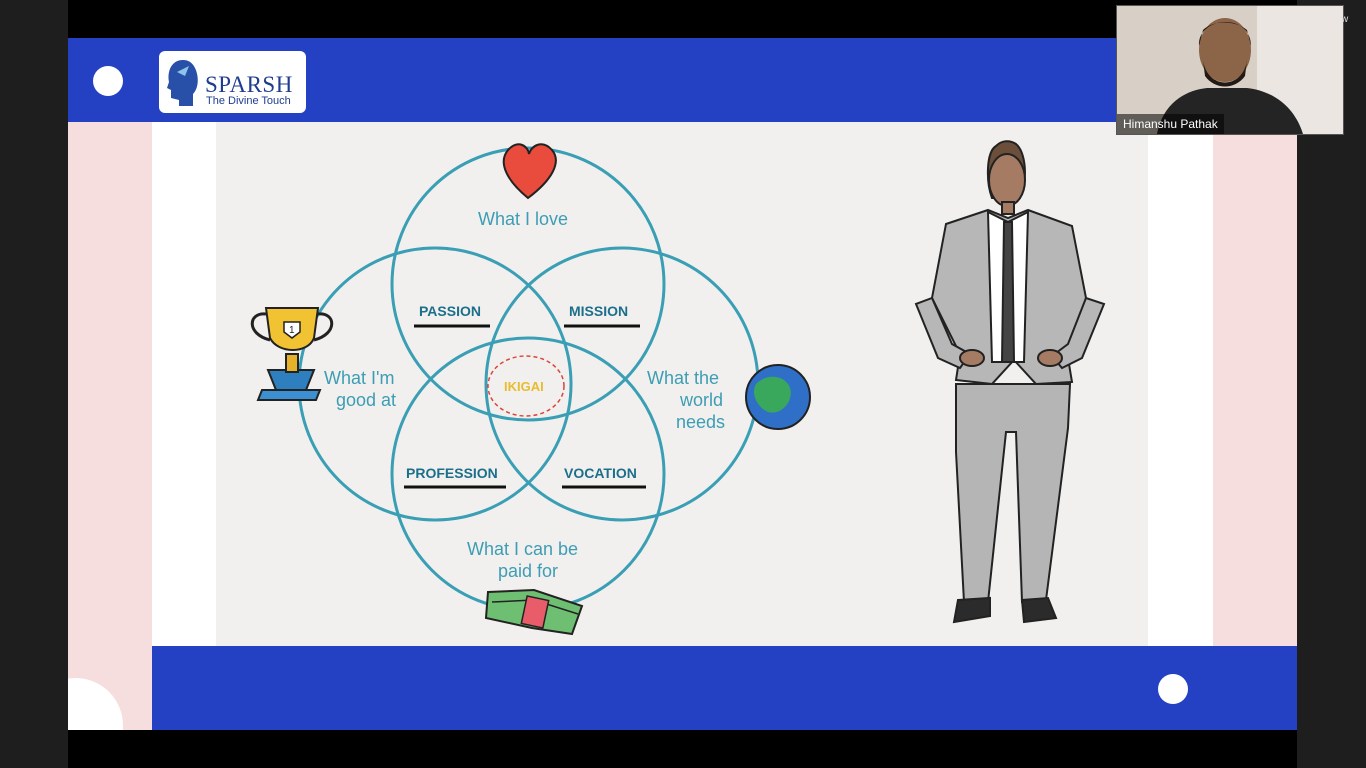  Describe the element at coordinates (292, 330) in the screenshot. I see `trophy-number: 1` at that location.